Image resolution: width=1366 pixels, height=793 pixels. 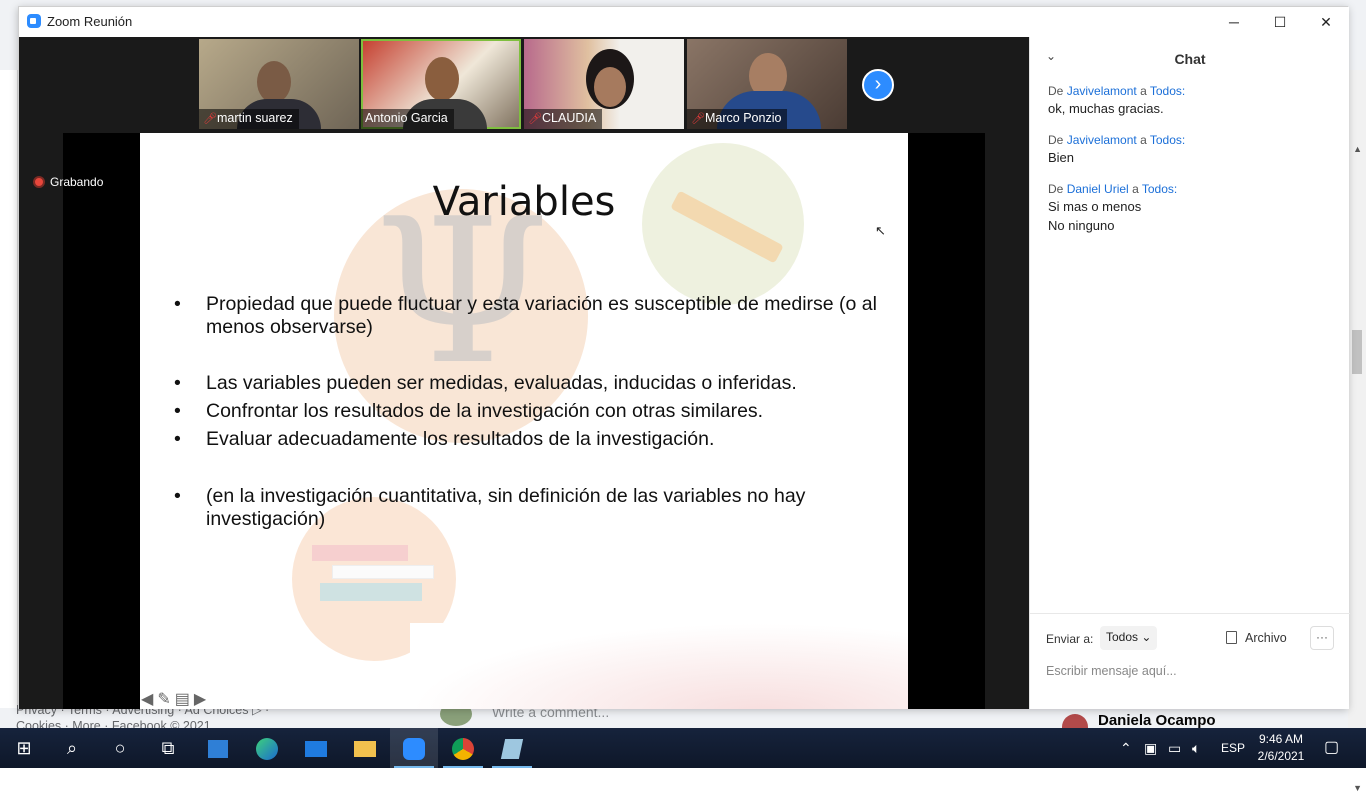 What do you see at coordinates (1146, 637) in the screenshot?
I see `chevron-down-icon: ⌄` at bounding box center [1146, 637].